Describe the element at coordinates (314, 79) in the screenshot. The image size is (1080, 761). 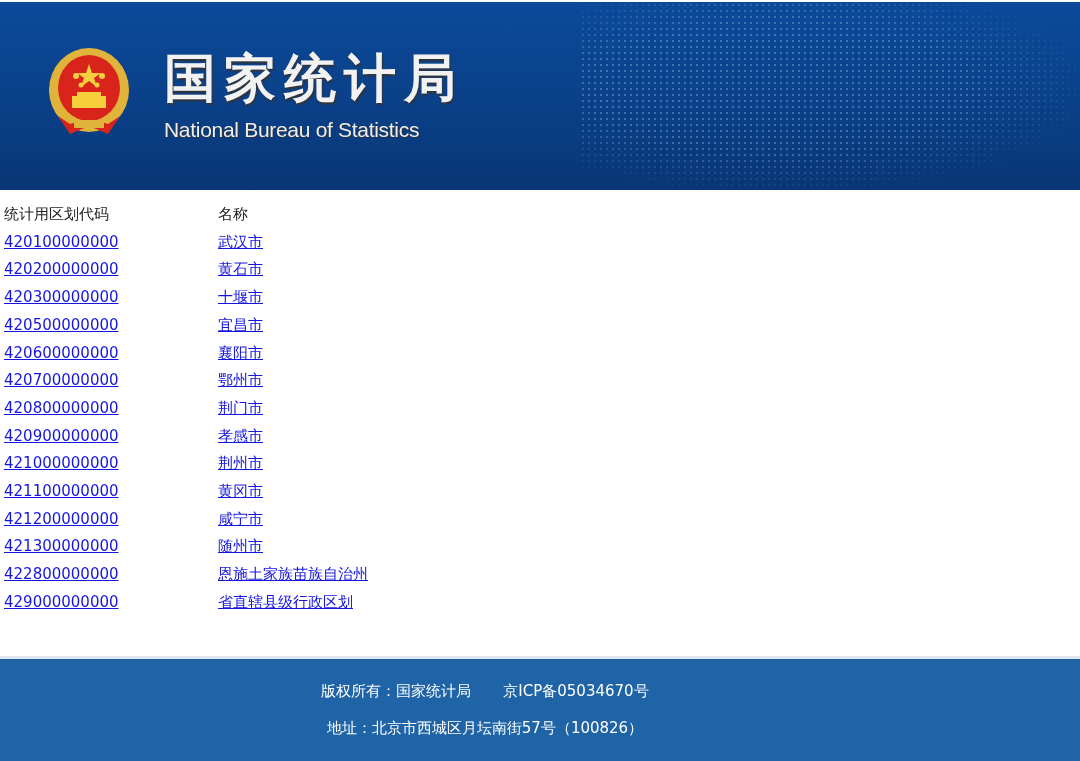
I see `site-title: 国家统计局` at that location.